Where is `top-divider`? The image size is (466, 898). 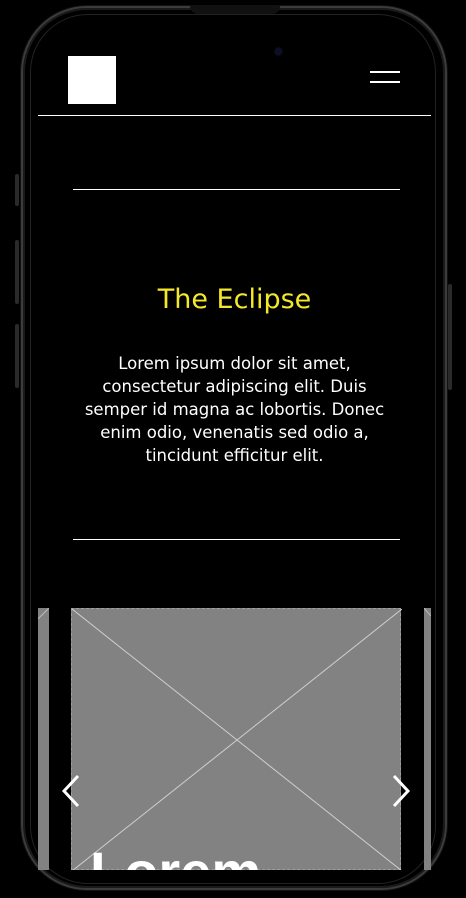 top-divider is located at coordinates (236, 189).